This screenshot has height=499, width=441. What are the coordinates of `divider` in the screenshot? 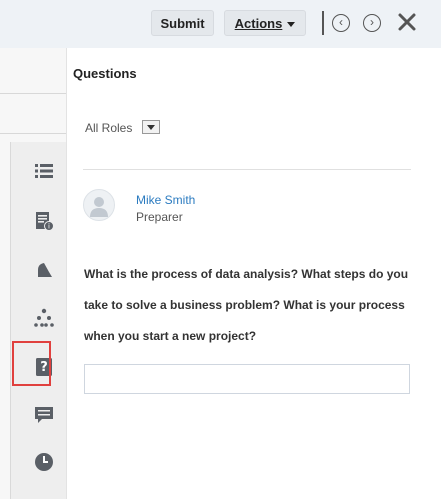 It's located at (247, 169).